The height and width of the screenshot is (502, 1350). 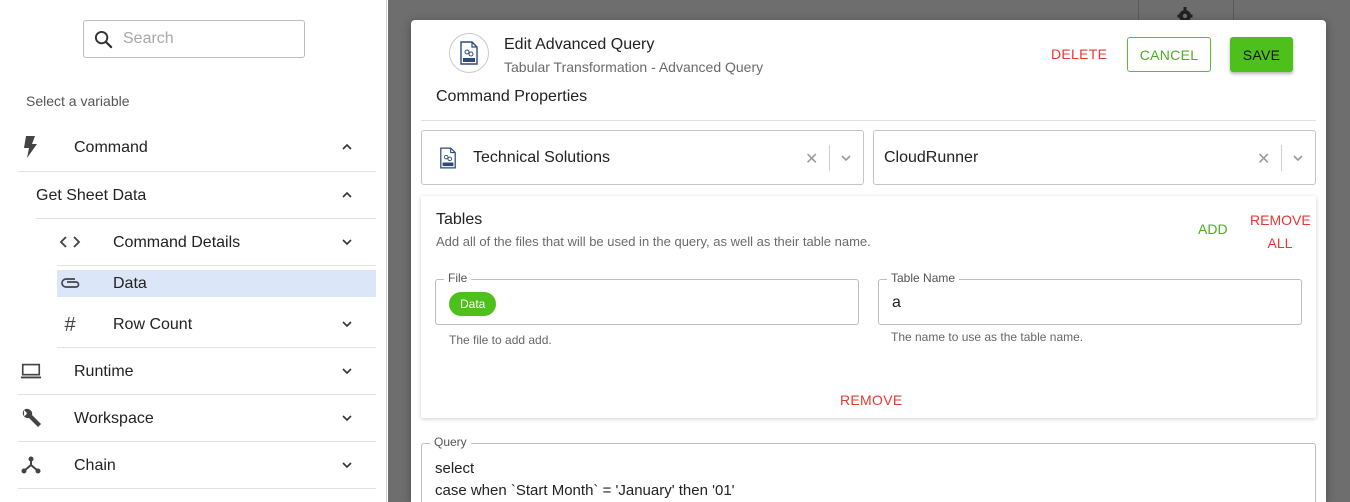 I want to click on sidebar-item-label: Runtime, so click(x=104, y=371).